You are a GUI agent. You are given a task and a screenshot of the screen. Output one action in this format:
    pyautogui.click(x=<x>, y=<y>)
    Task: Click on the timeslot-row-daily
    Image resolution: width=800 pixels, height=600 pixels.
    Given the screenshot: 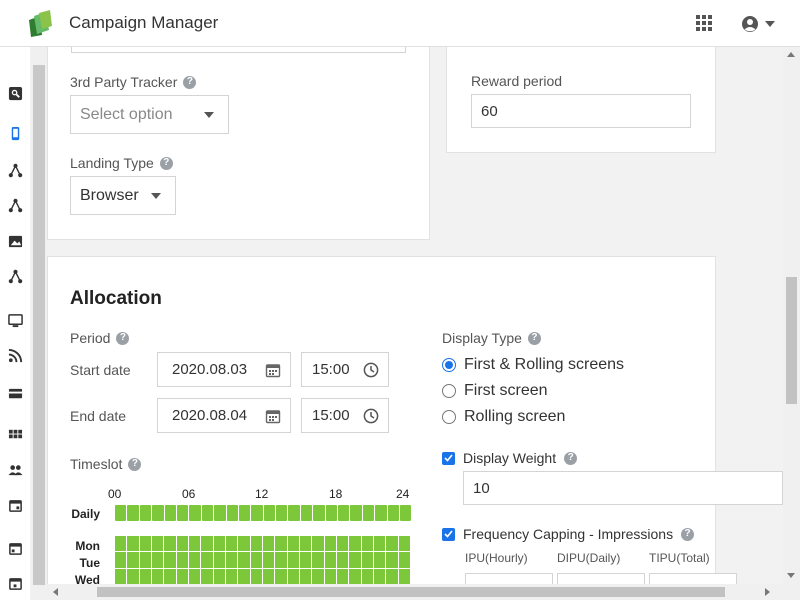 What is the action you would take?
    pyautogui.click(x=263, y=513)
    